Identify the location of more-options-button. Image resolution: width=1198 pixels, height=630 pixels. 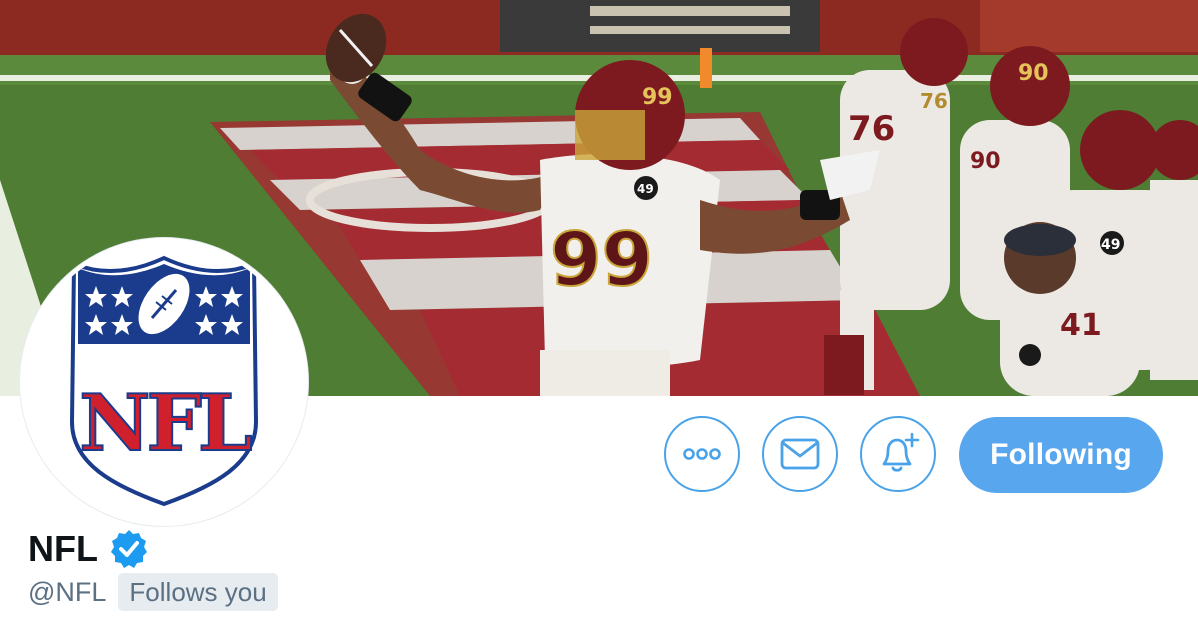
(702, 454).